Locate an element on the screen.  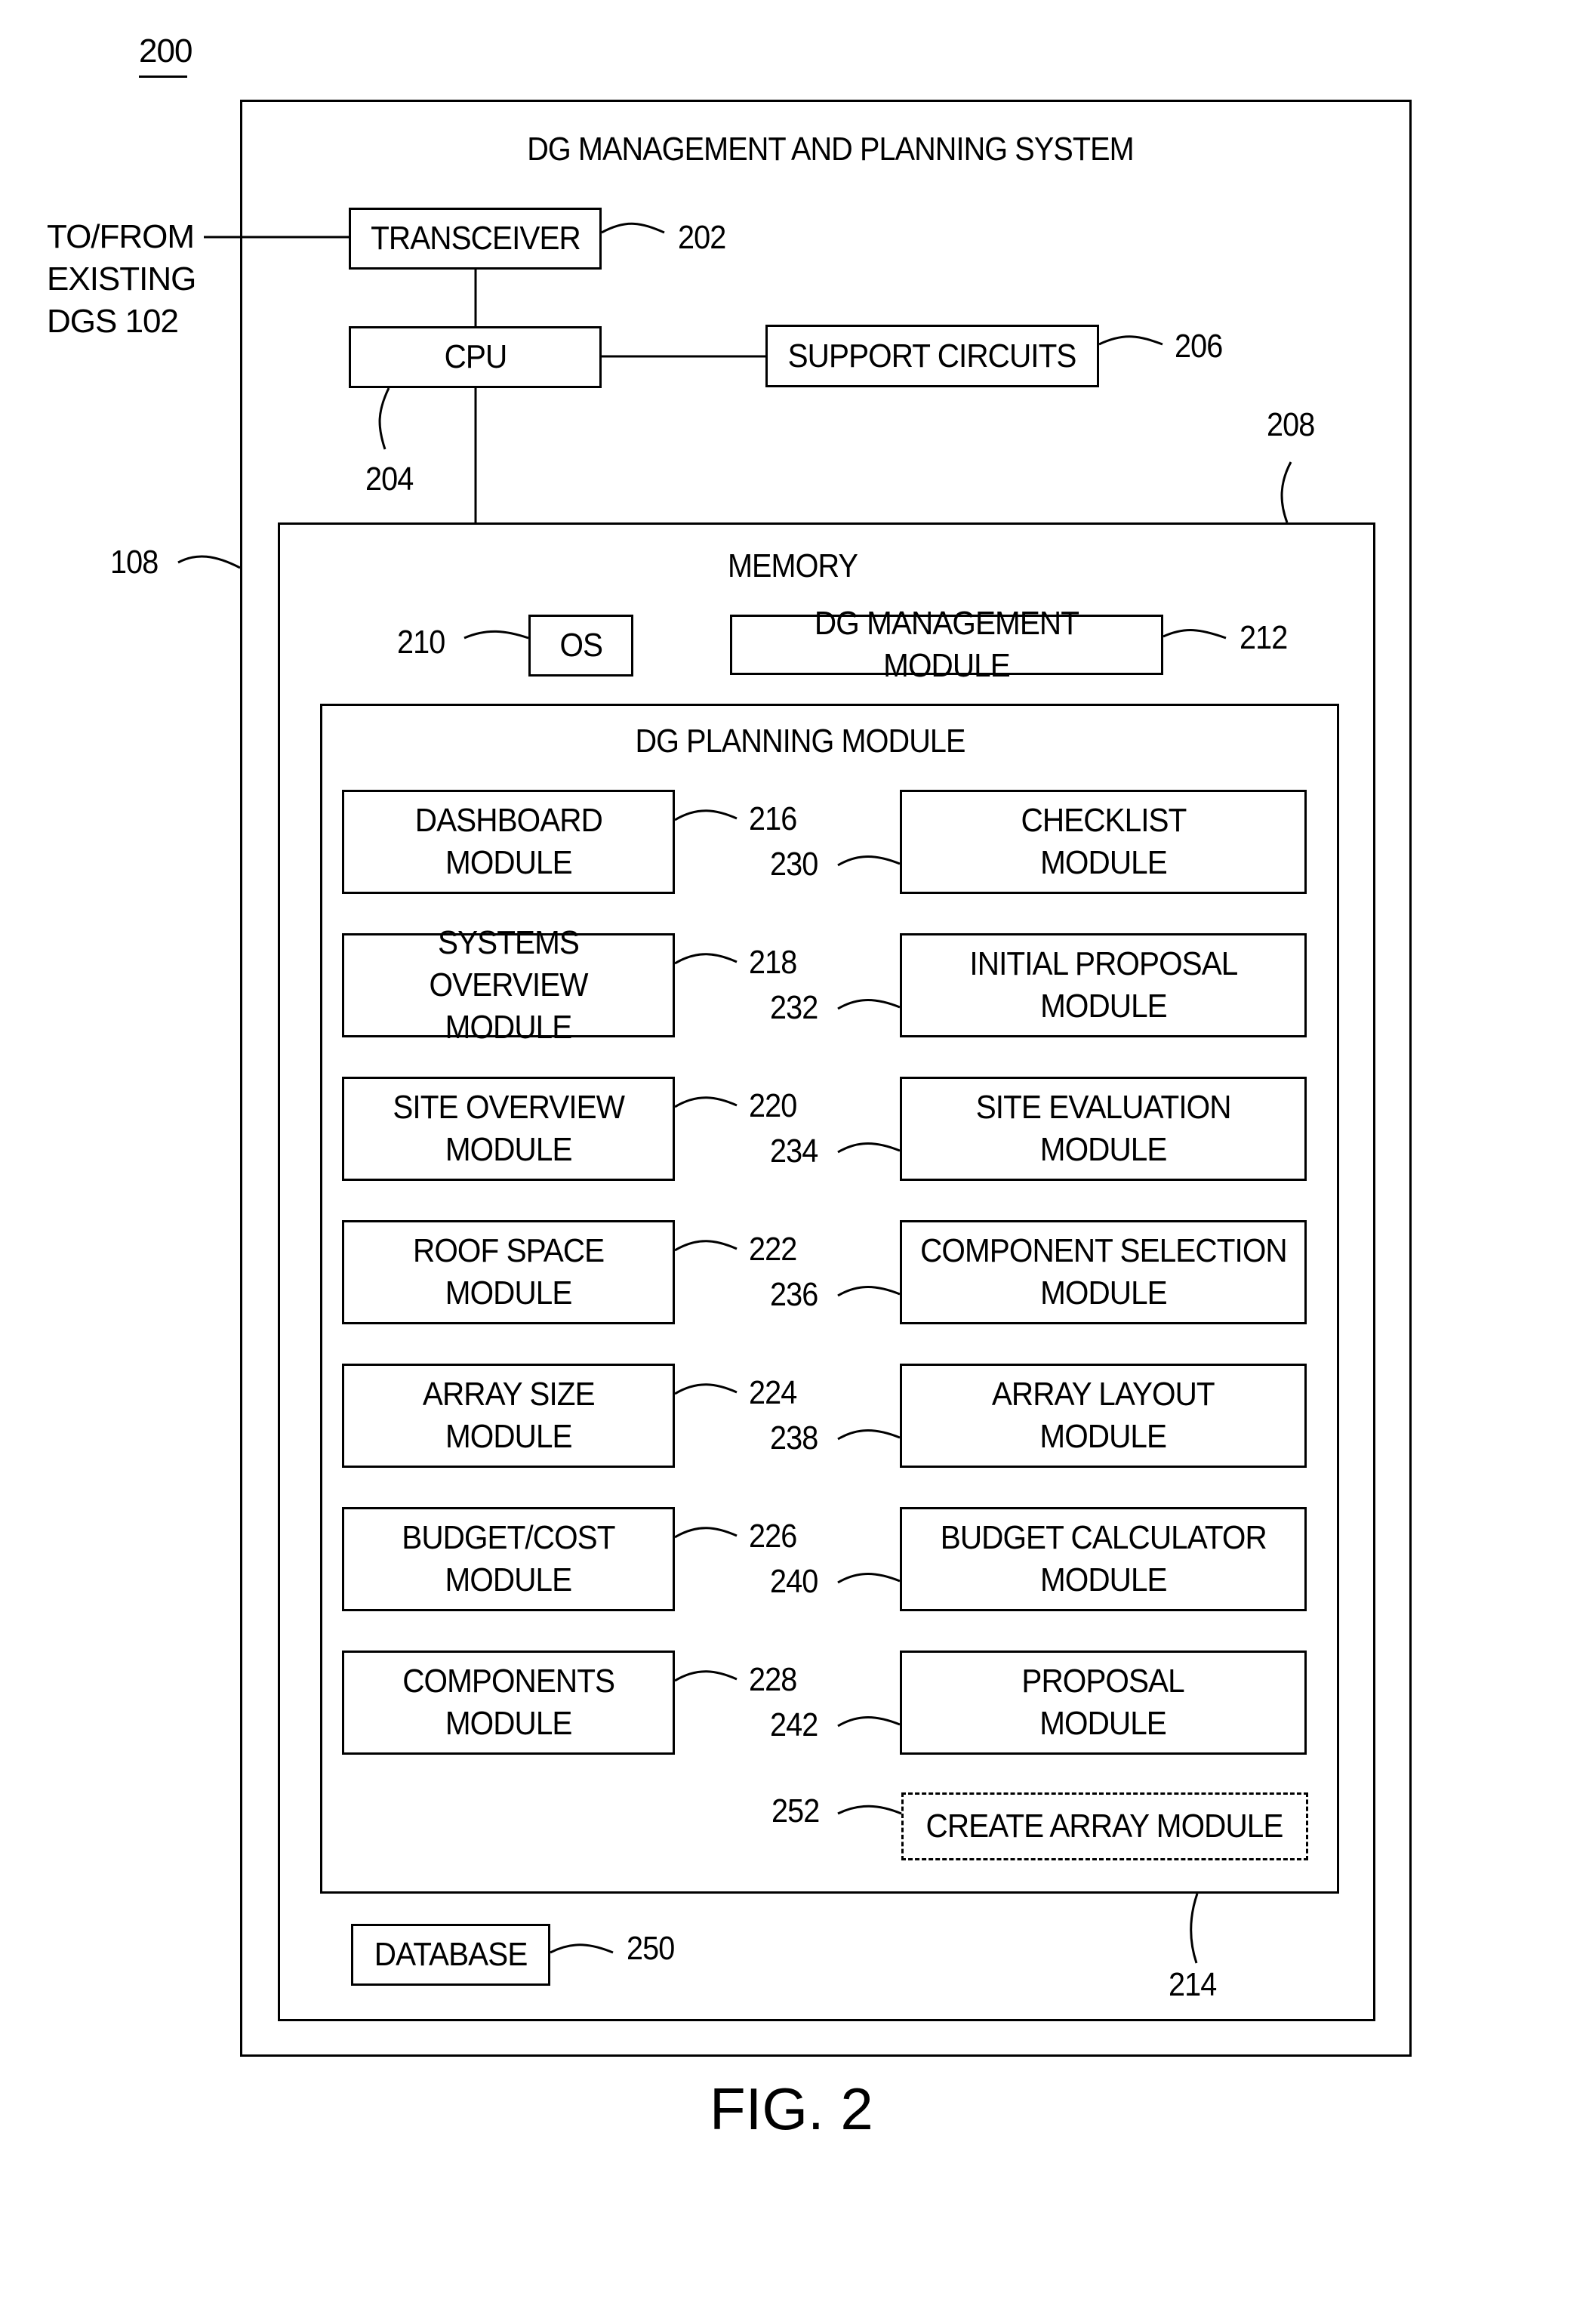
dg-planning-module-title: DG PLANNING MODULE is located at coordinates (800, 741).